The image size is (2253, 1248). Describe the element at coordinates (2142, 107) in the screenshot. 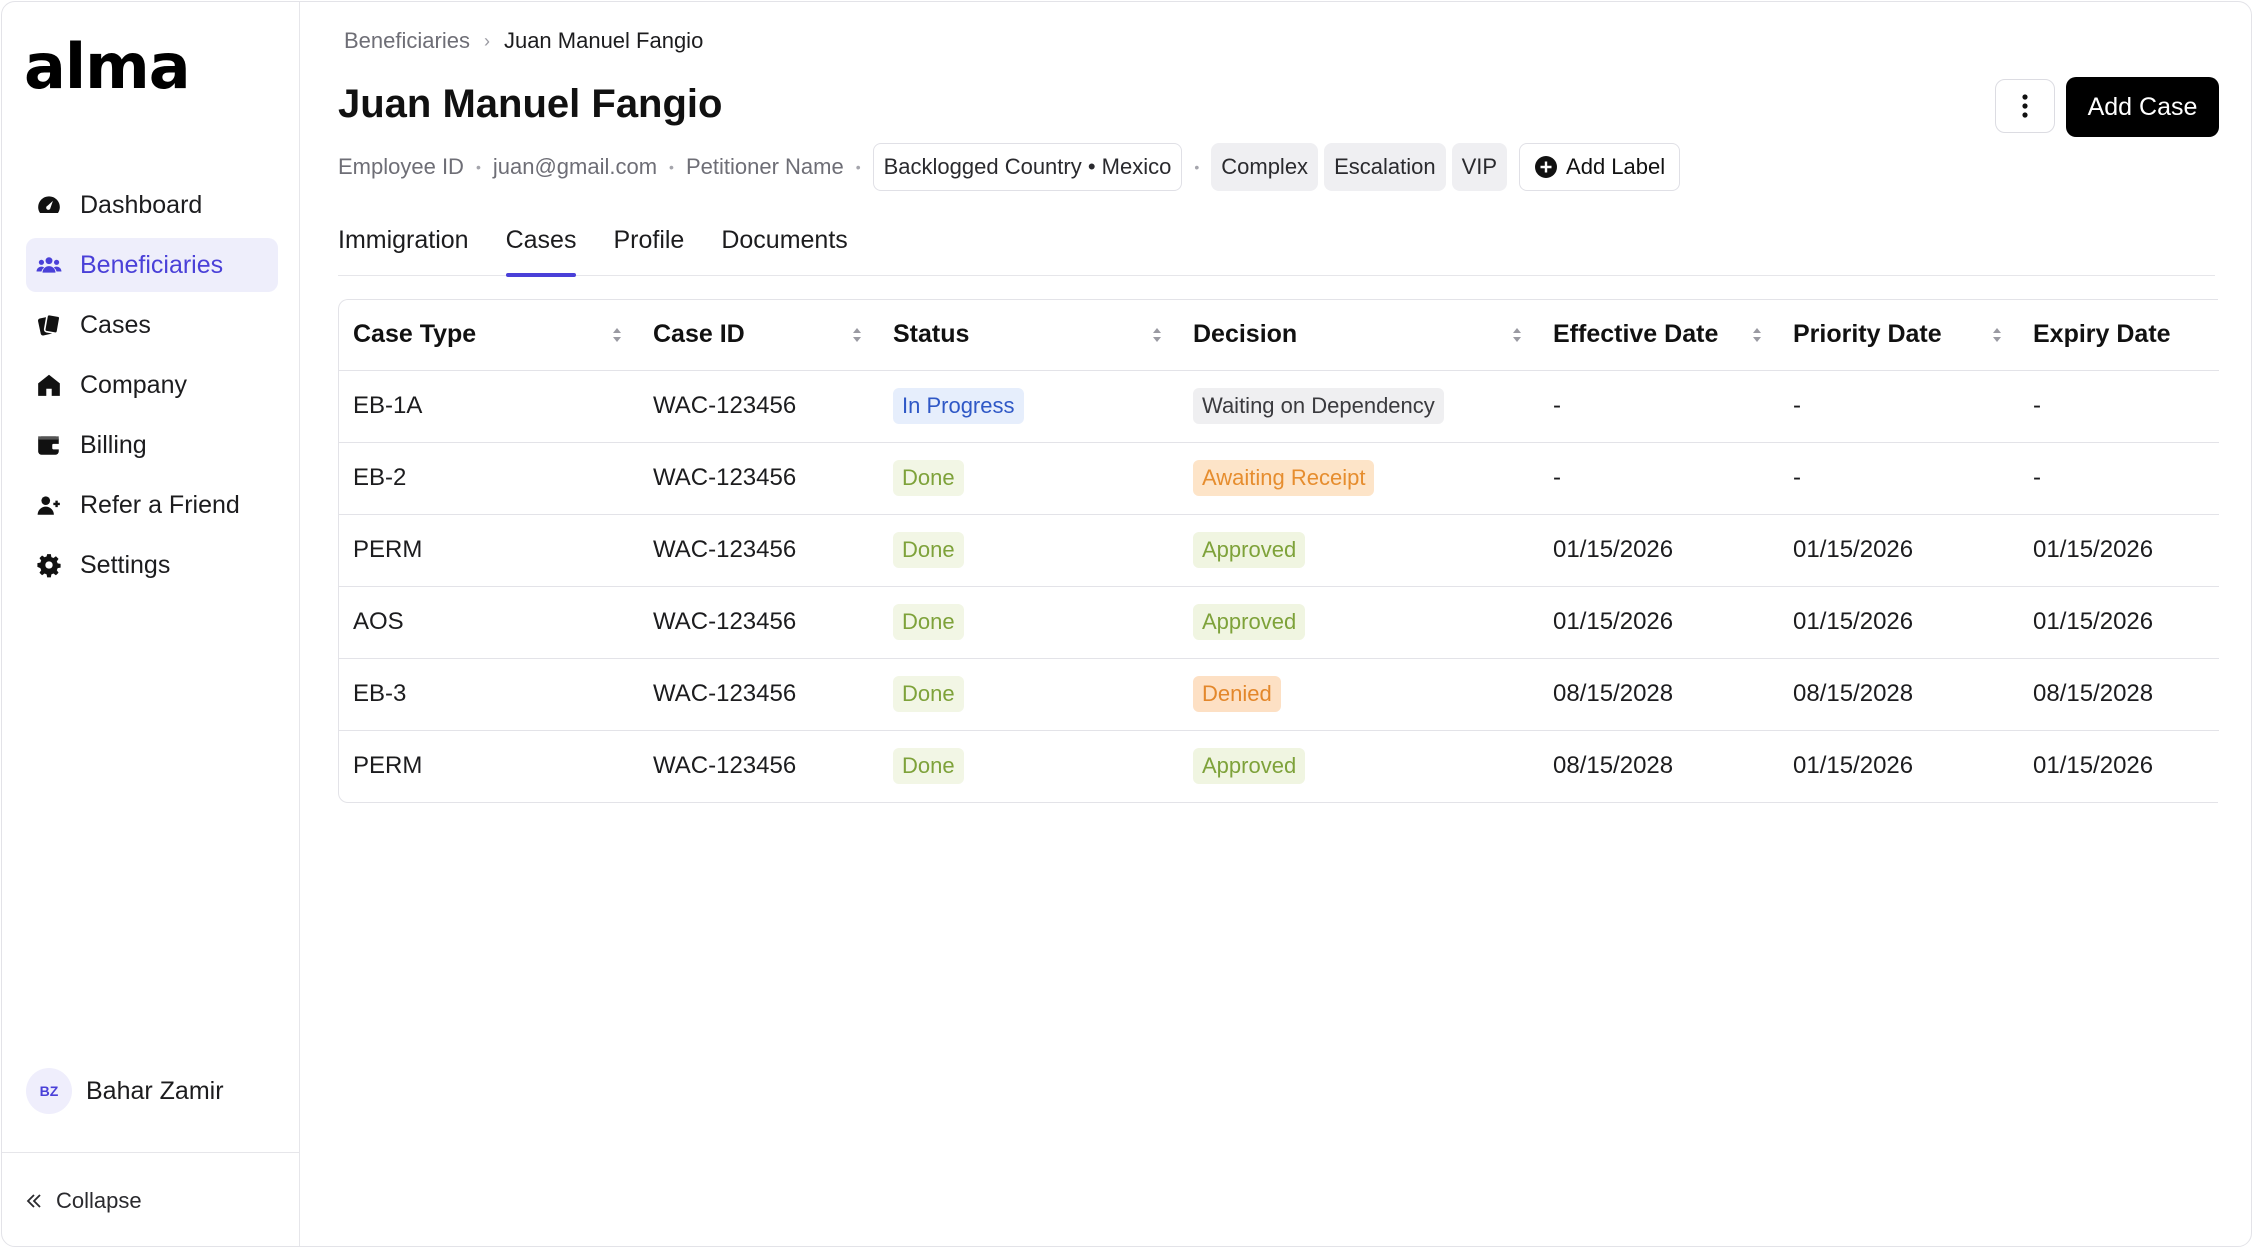

I see `add-case-button: Add Case` at that location.